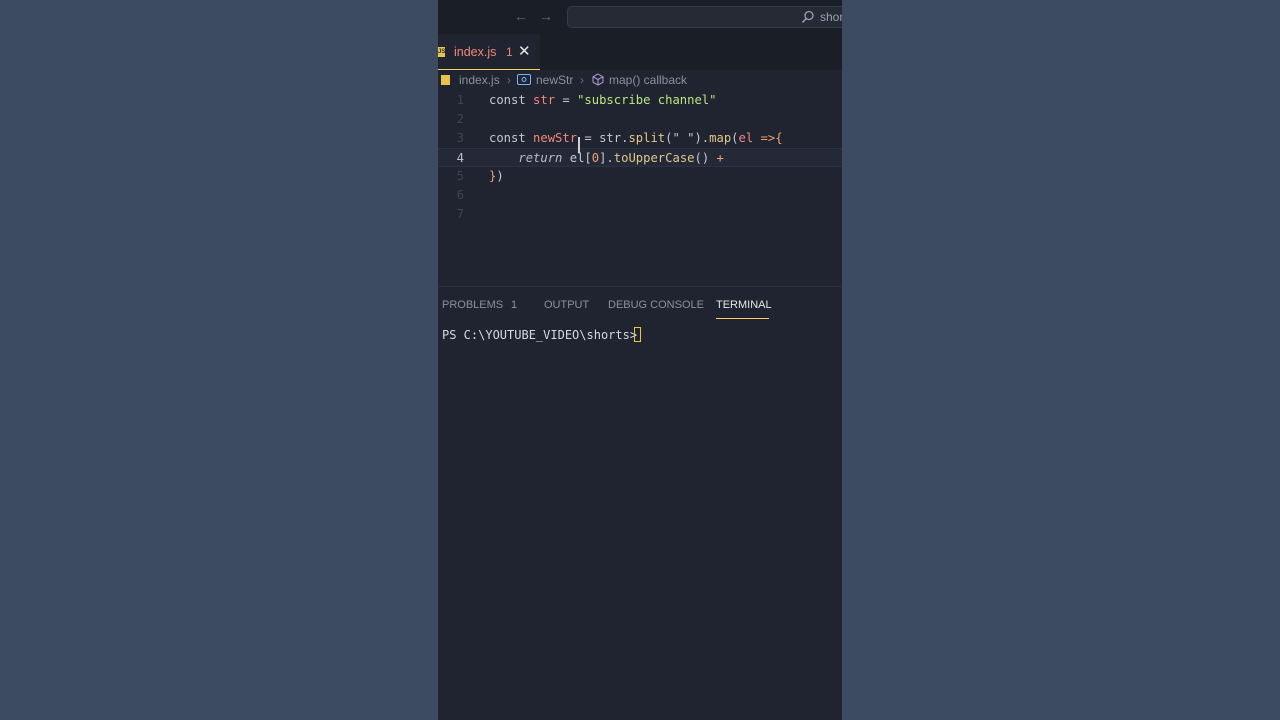 This screenshot has width=1280, height=720. What do you see at coordinates (656, 305) in the screenshot?
I see `tab-debug-console: DEBUG CONSOLE` at bounding box center [656, 305].